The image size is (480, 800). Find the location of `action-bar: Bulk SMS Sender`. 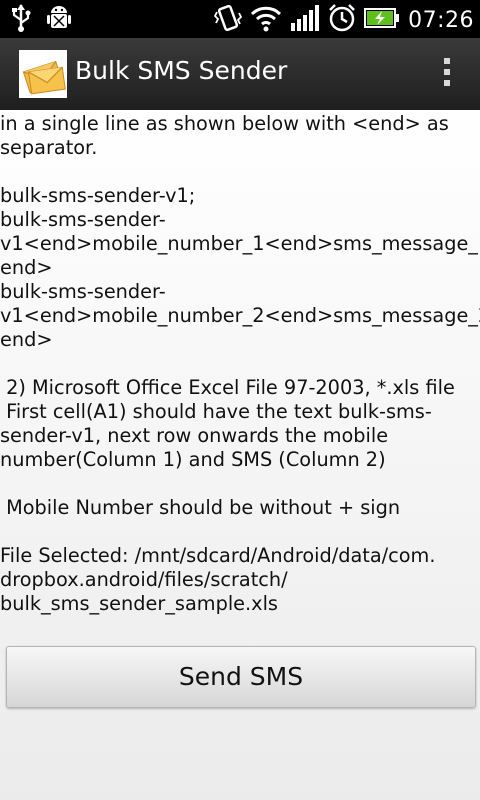

action-bar: Bulk SMS Sender is located at coordinates (240, 75).